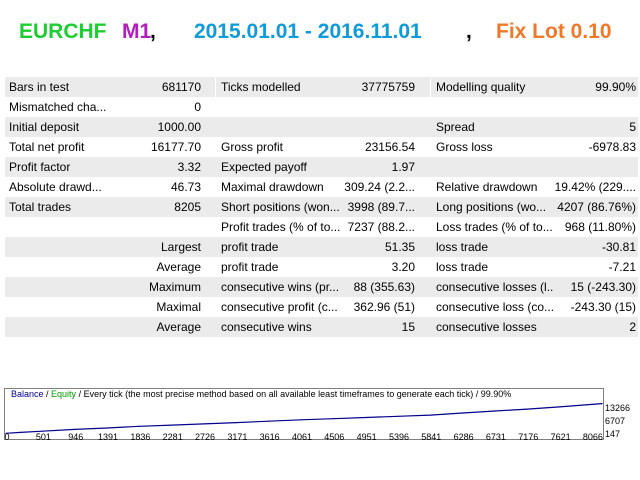 This screenshot has height=480, width=640. I want to click on table-row: Initial deposit 1000.00 Spread 5, so click(321, 127).